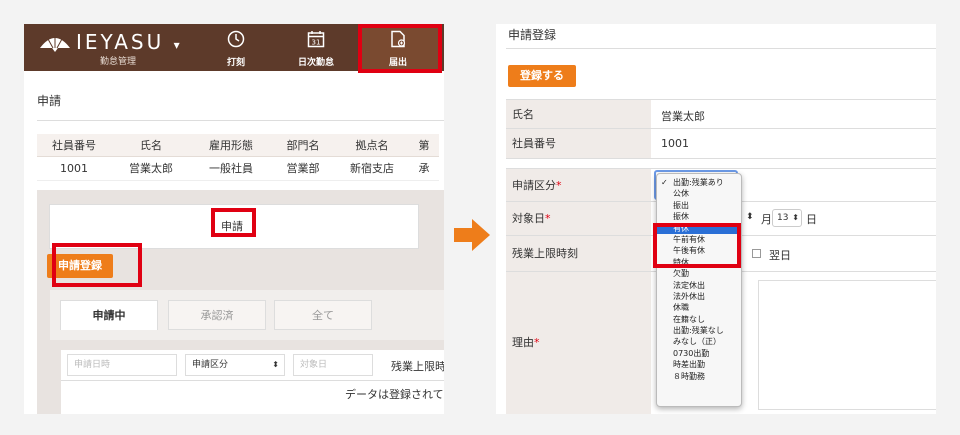 Image resolution: width=960 pixels, height=435 pixels. I want to click on cell-employment-type: 一般社員, so click(231, 168).